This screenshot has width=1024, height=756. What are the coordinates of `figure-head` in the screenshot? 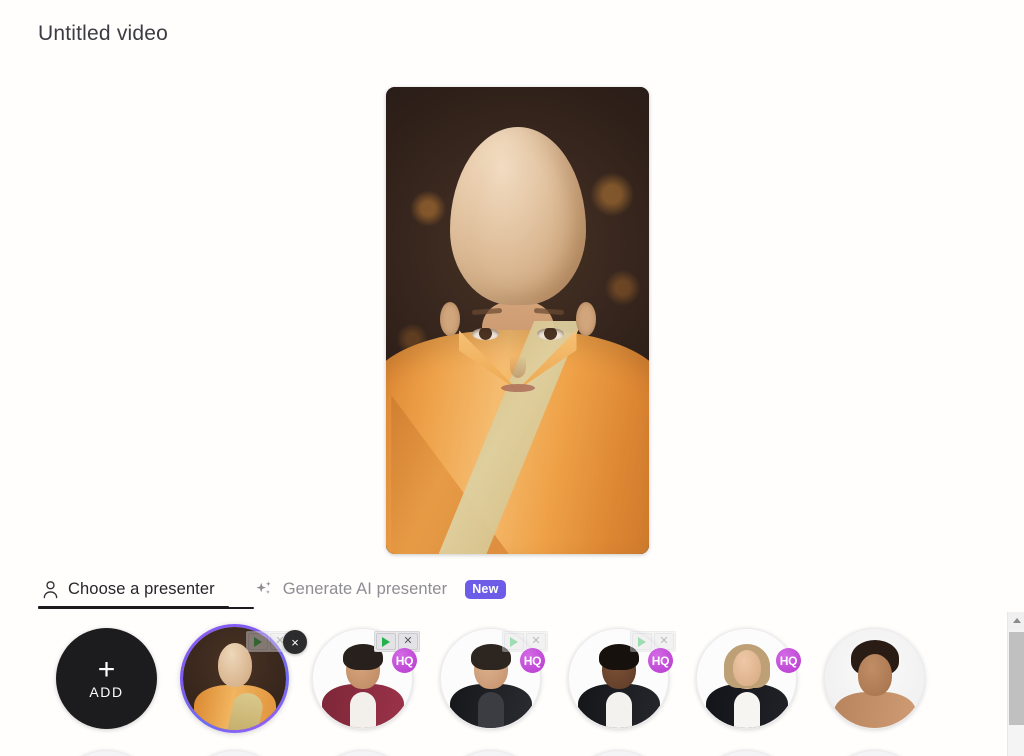 It's located at (517, 215).